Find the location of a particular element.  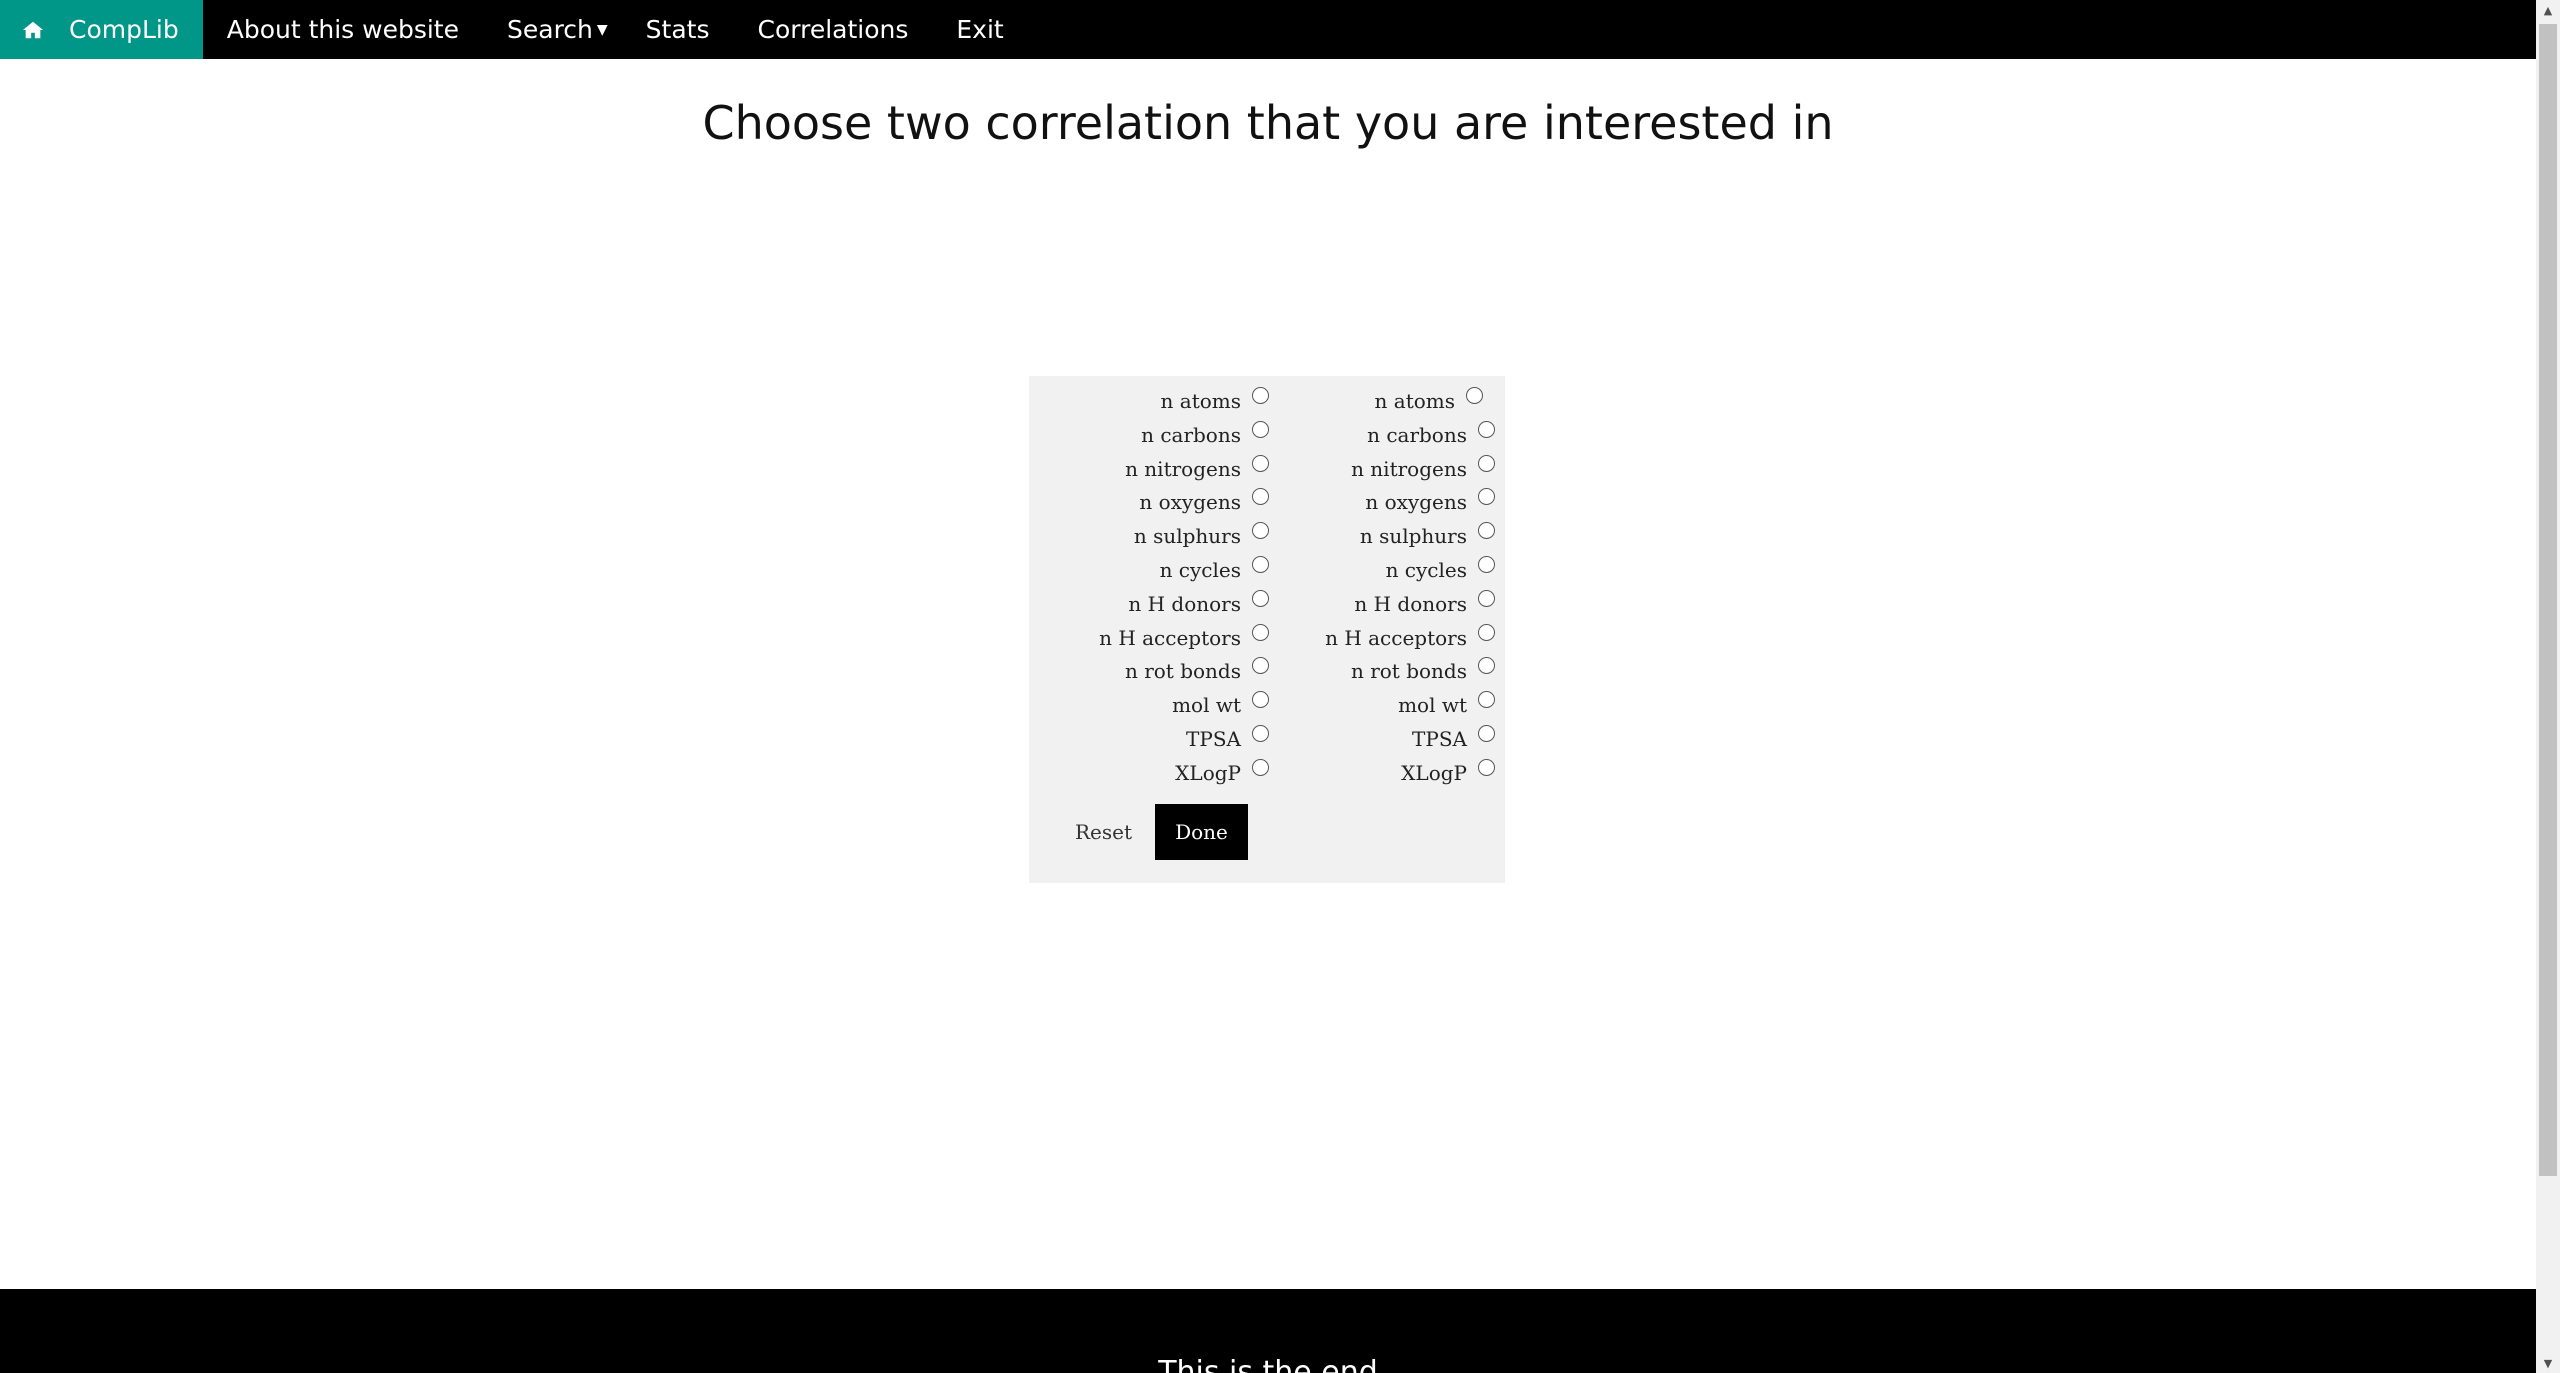

right-option-row: n atoms is located at coordinates (1382, 401).